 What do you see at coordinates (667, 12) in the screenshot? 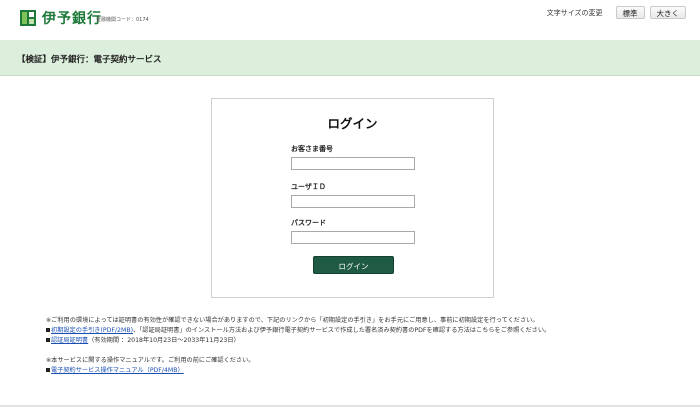
I see `font-large-button: 大きく` at bounding box center [667, 12].